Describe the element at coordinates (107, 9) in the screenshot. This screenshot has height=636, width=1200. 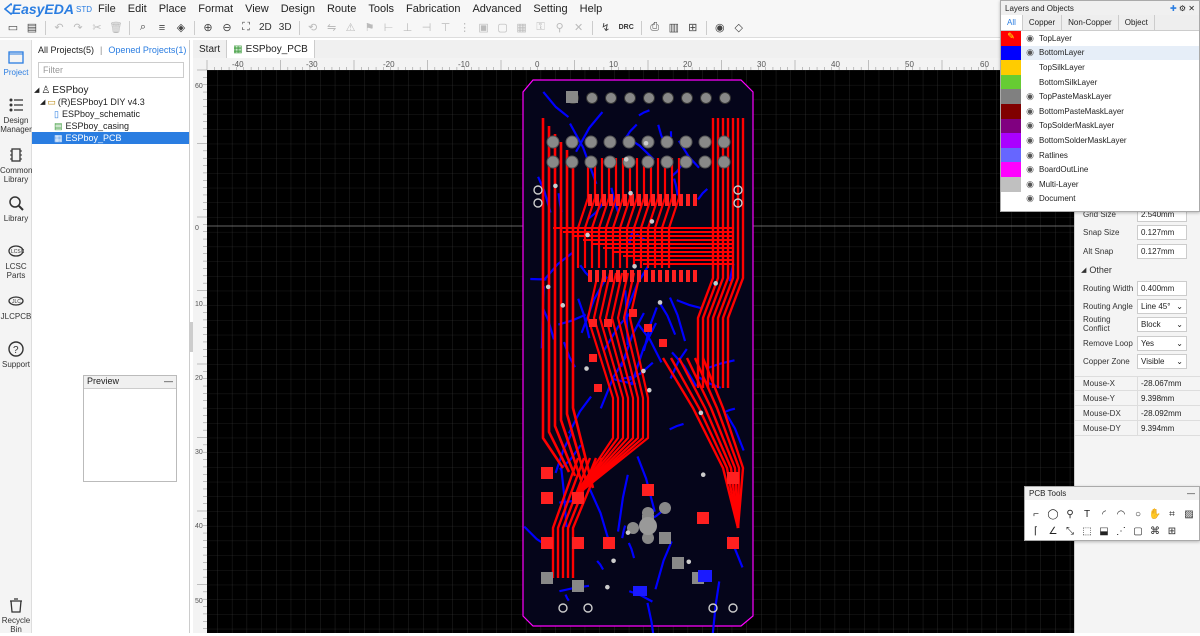
I see `menu-file: File` at that location.